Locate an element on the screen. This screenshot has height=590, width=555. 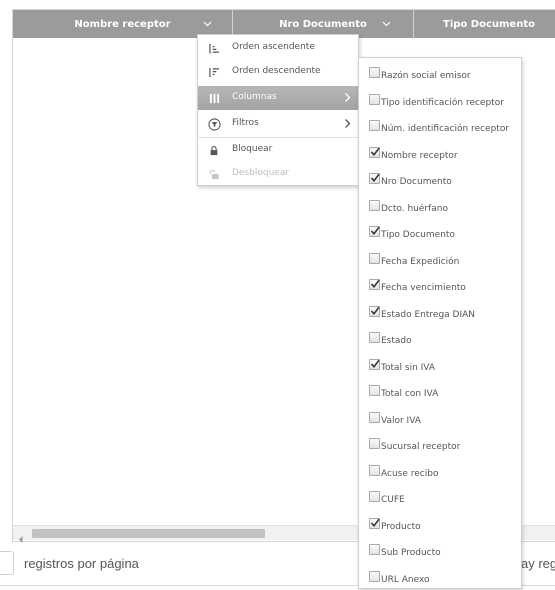
records-summary-text: ay reg is located at coordinates (538, 563).